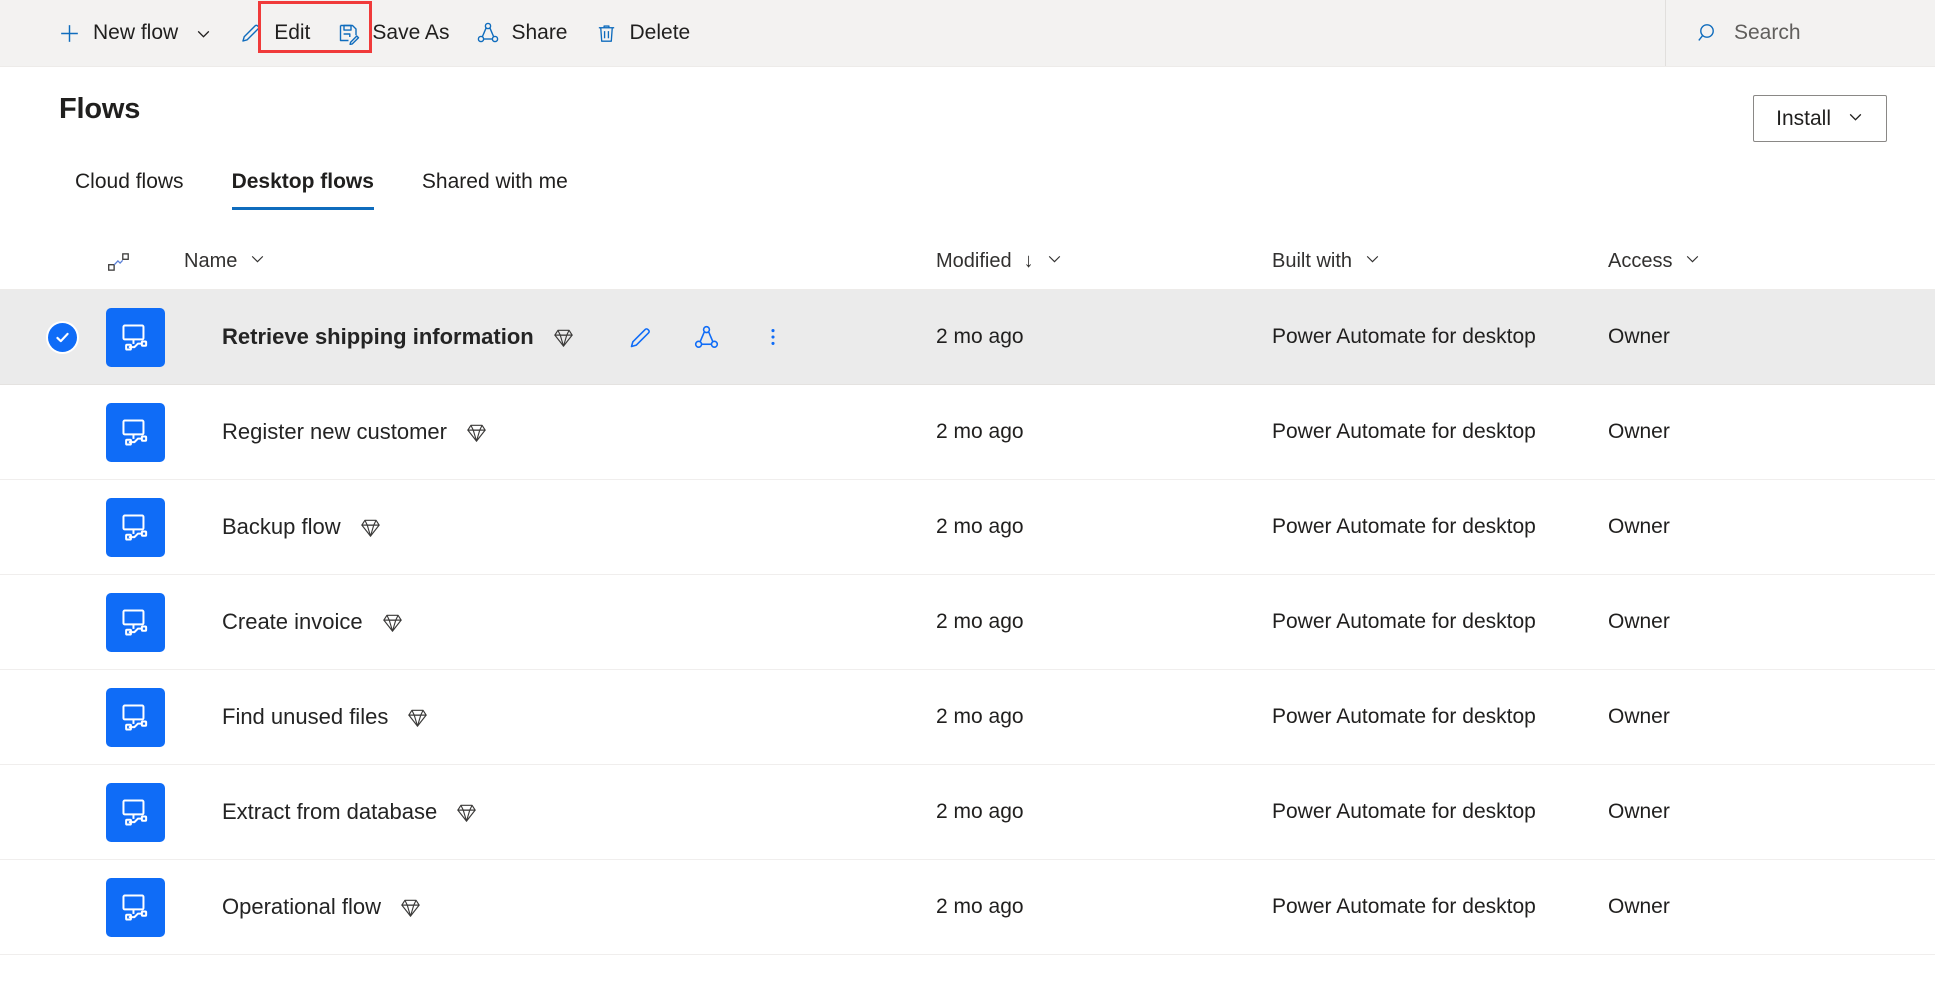  I want to click on flow-name-label: Retrieve shipping information, so click(378, 337).